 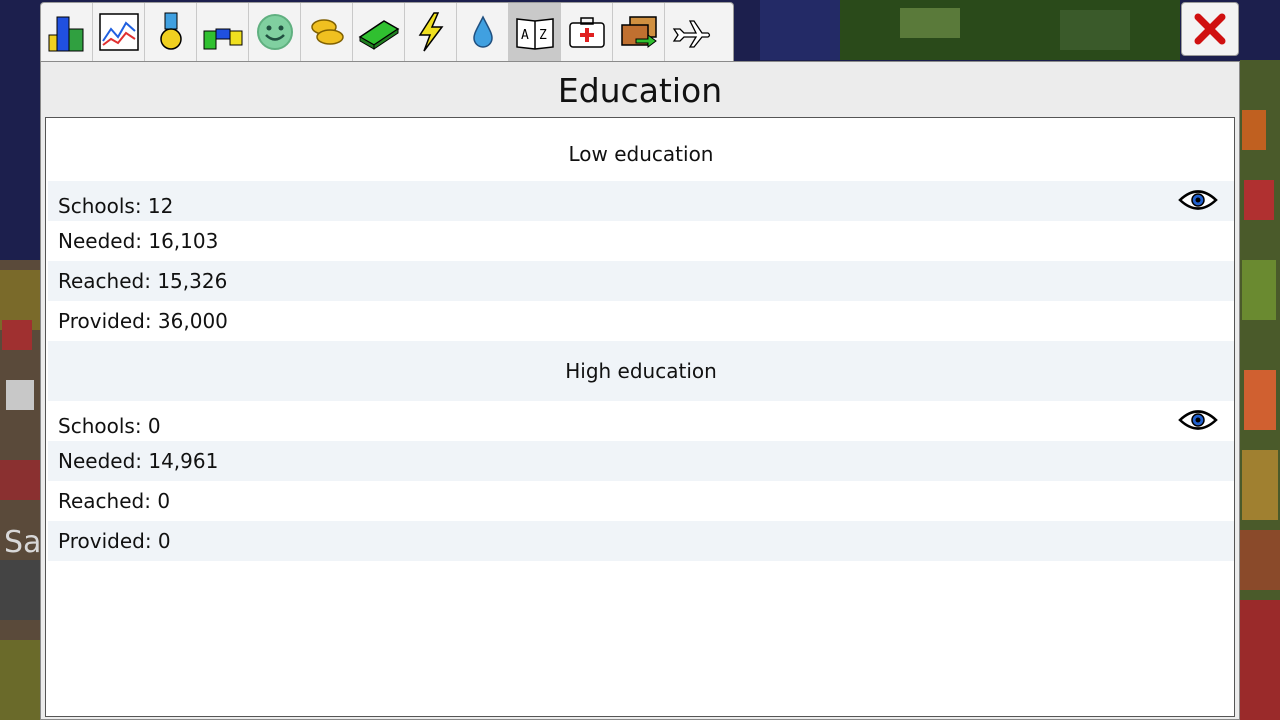 I want to click on tab-water, so click(x=483, y=32).